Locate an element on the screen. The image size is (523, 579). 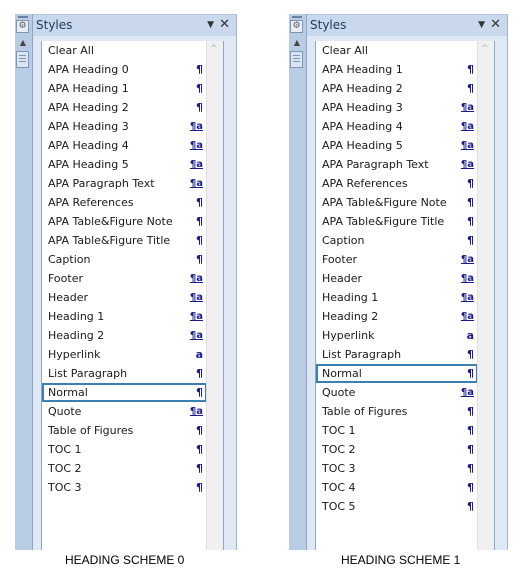
style-item-label: APA Table&Figure Note is located at coordinates (384, 202).